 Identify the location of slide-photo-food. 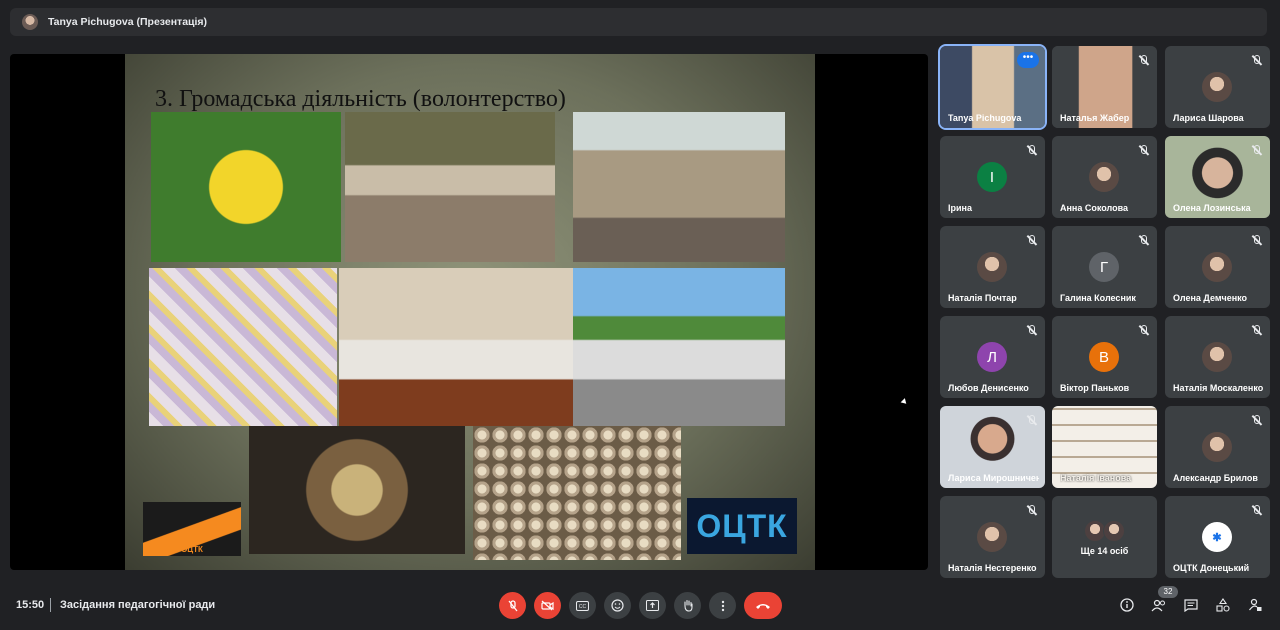
(679, 187).